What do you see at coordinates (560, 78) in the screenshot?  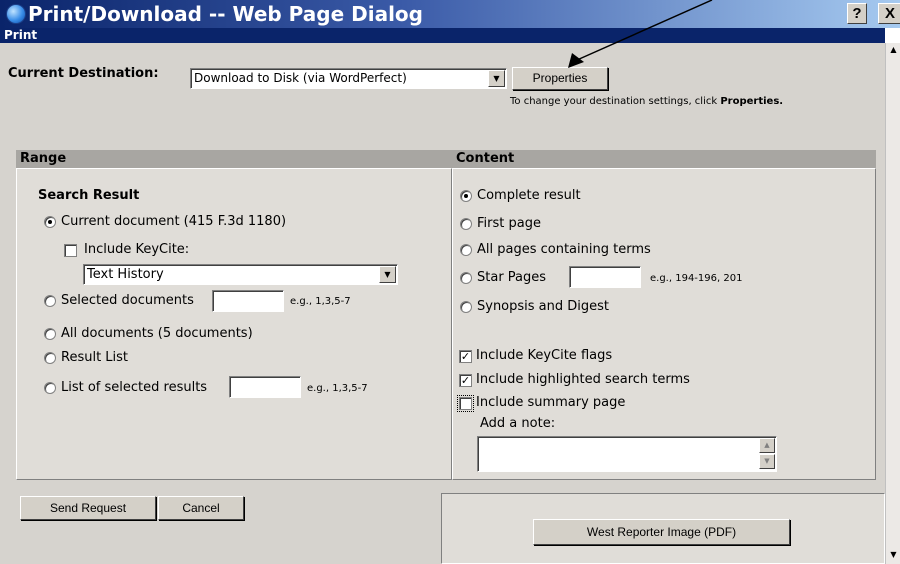 I see `properties-button: Properties` at bounding box center [560, 78].